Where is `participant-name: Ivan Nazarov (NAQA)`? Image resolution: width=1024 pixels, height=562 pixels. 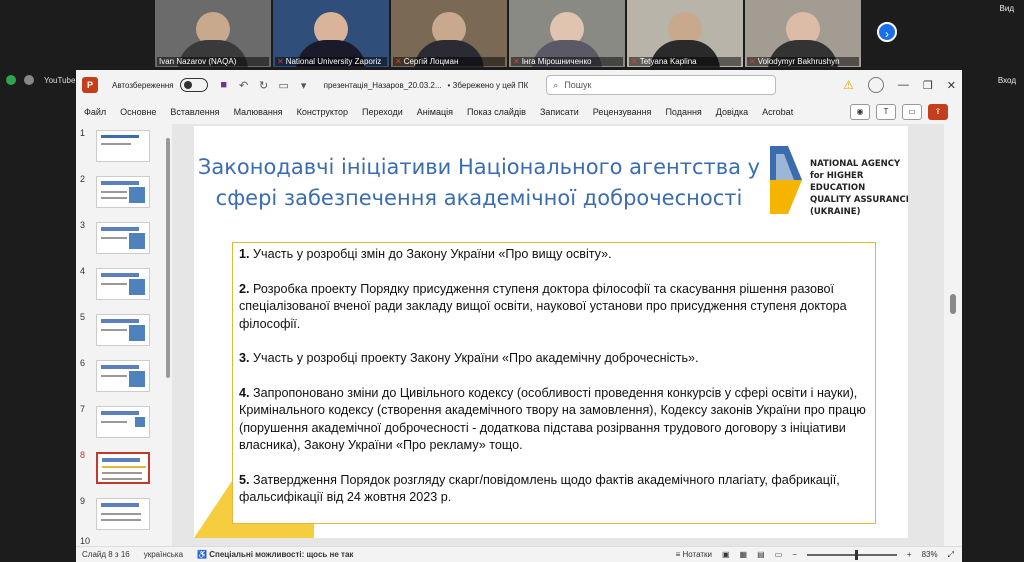 participant-name: Ivan Nazarov (NAQA) is located at coordinates (213, 61).